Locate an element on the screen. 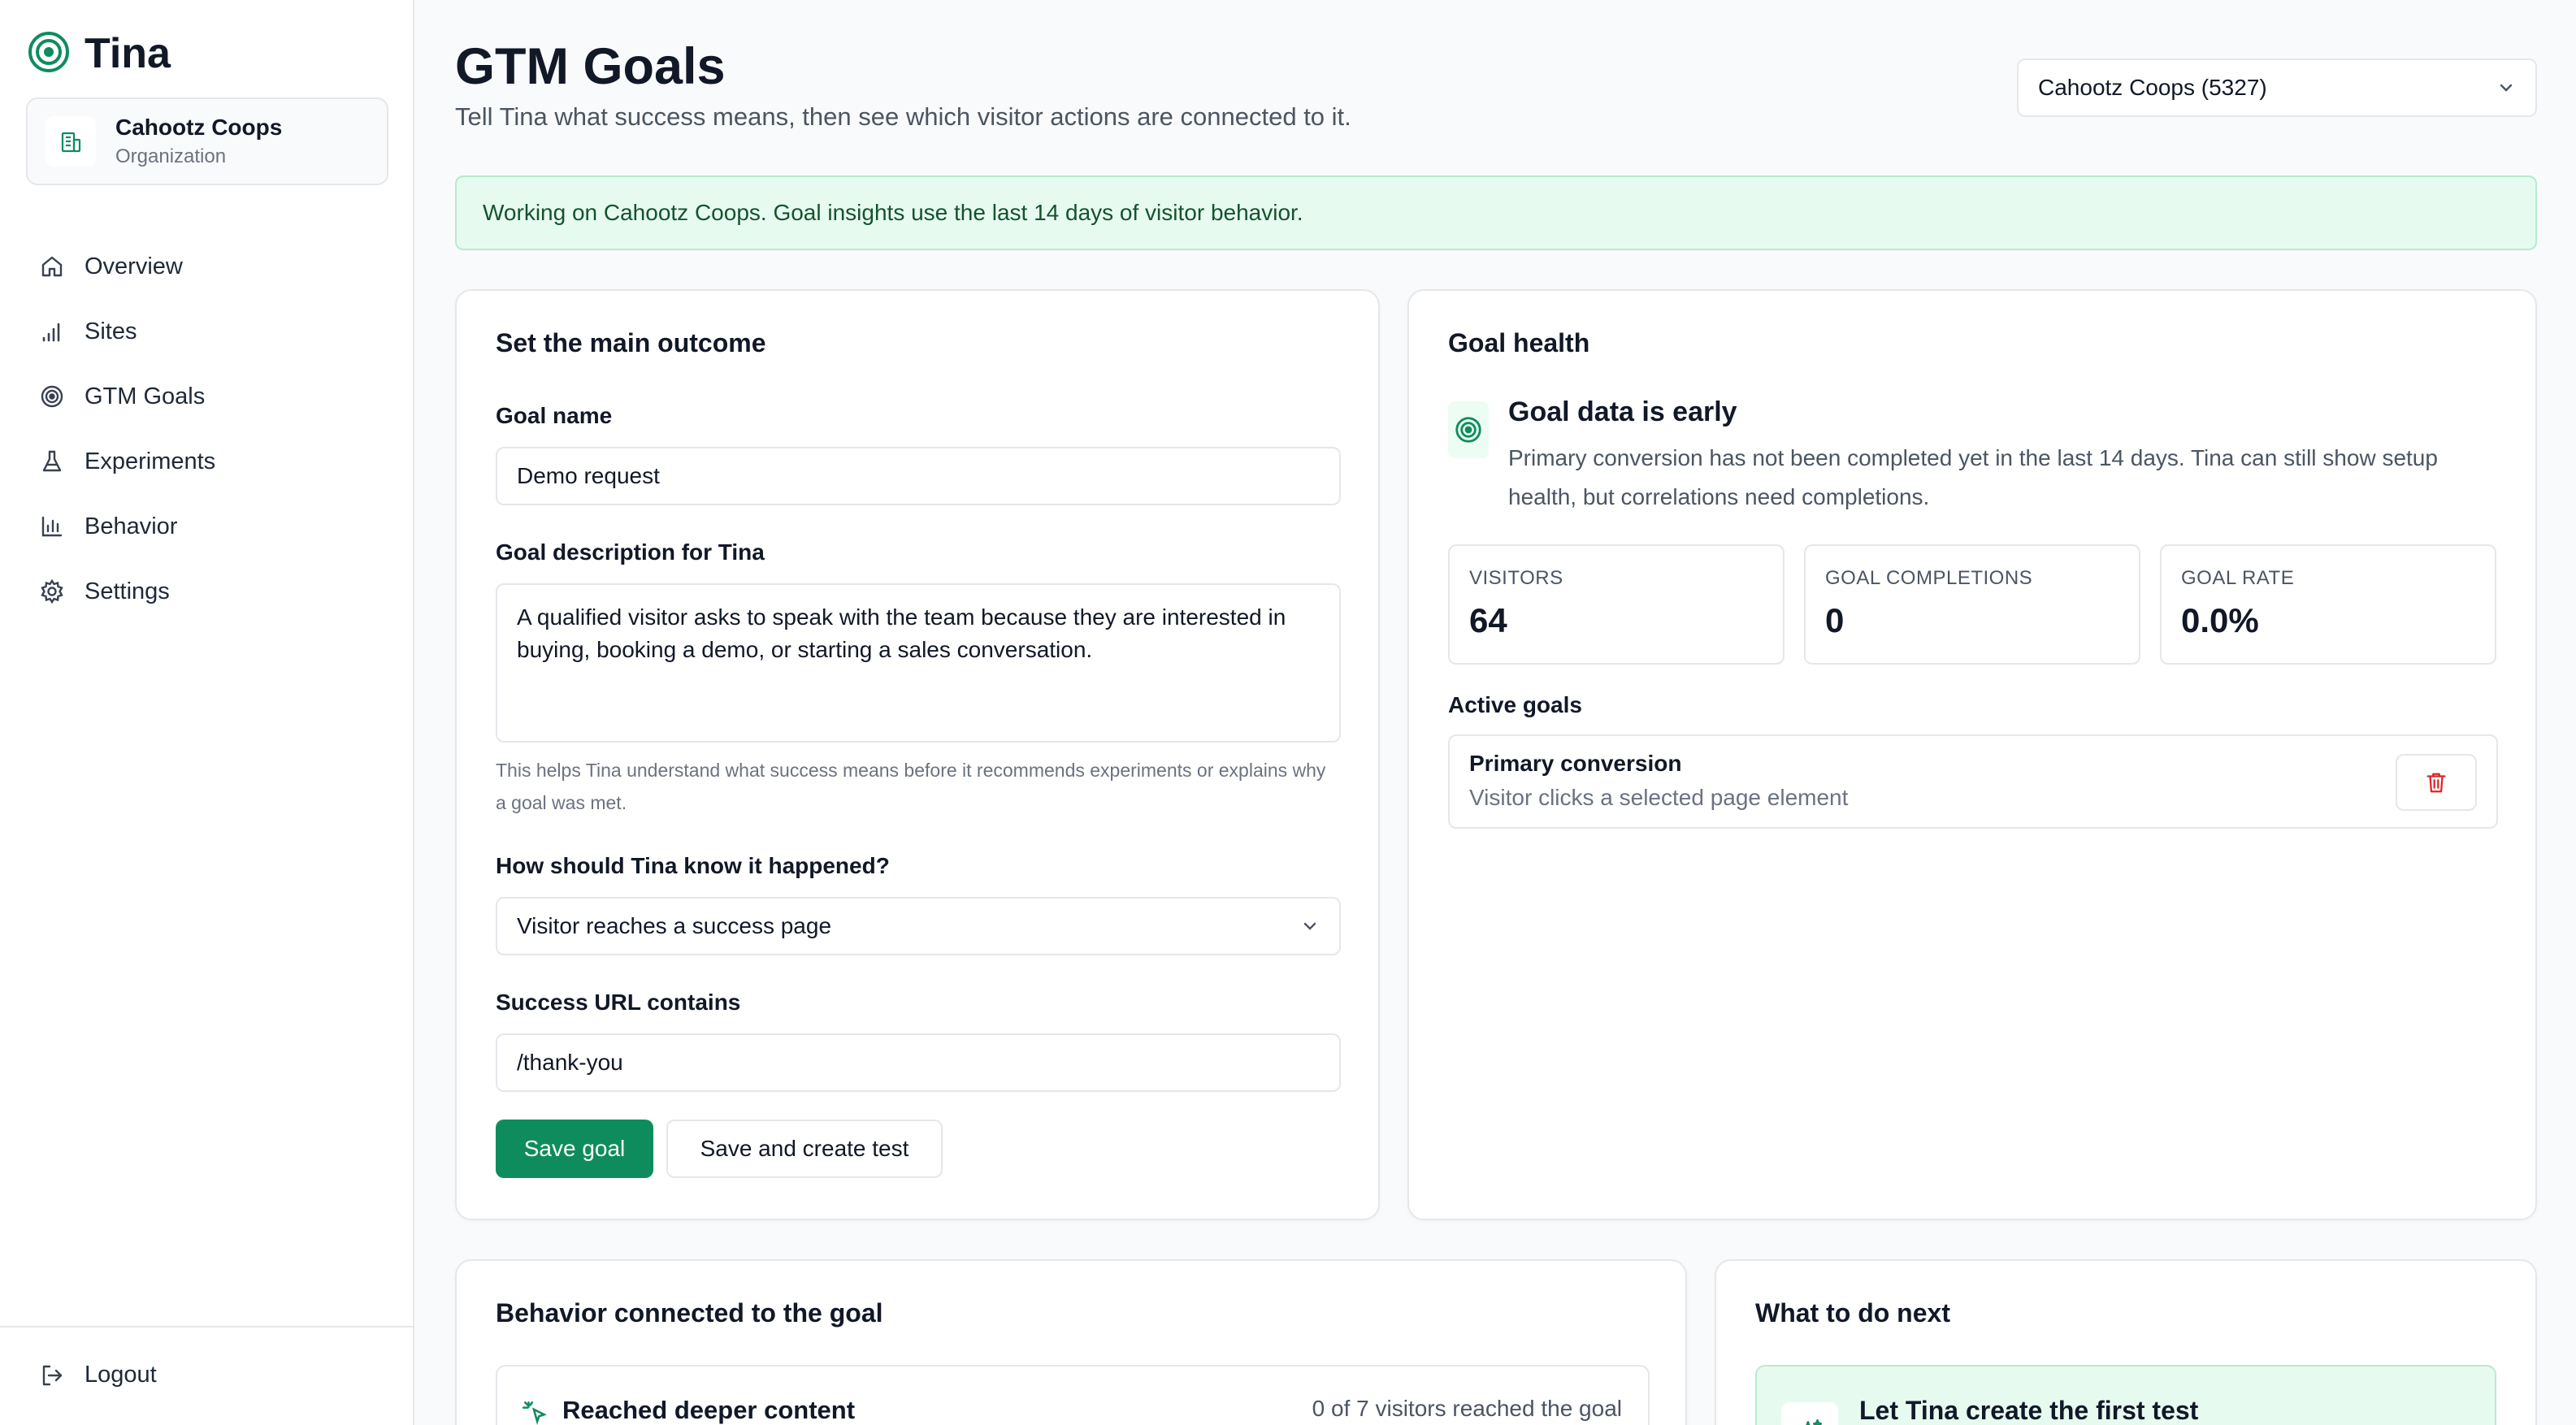 This screenshot has height=1425, width=2576. home-icon is located at coordinates (52, 266).